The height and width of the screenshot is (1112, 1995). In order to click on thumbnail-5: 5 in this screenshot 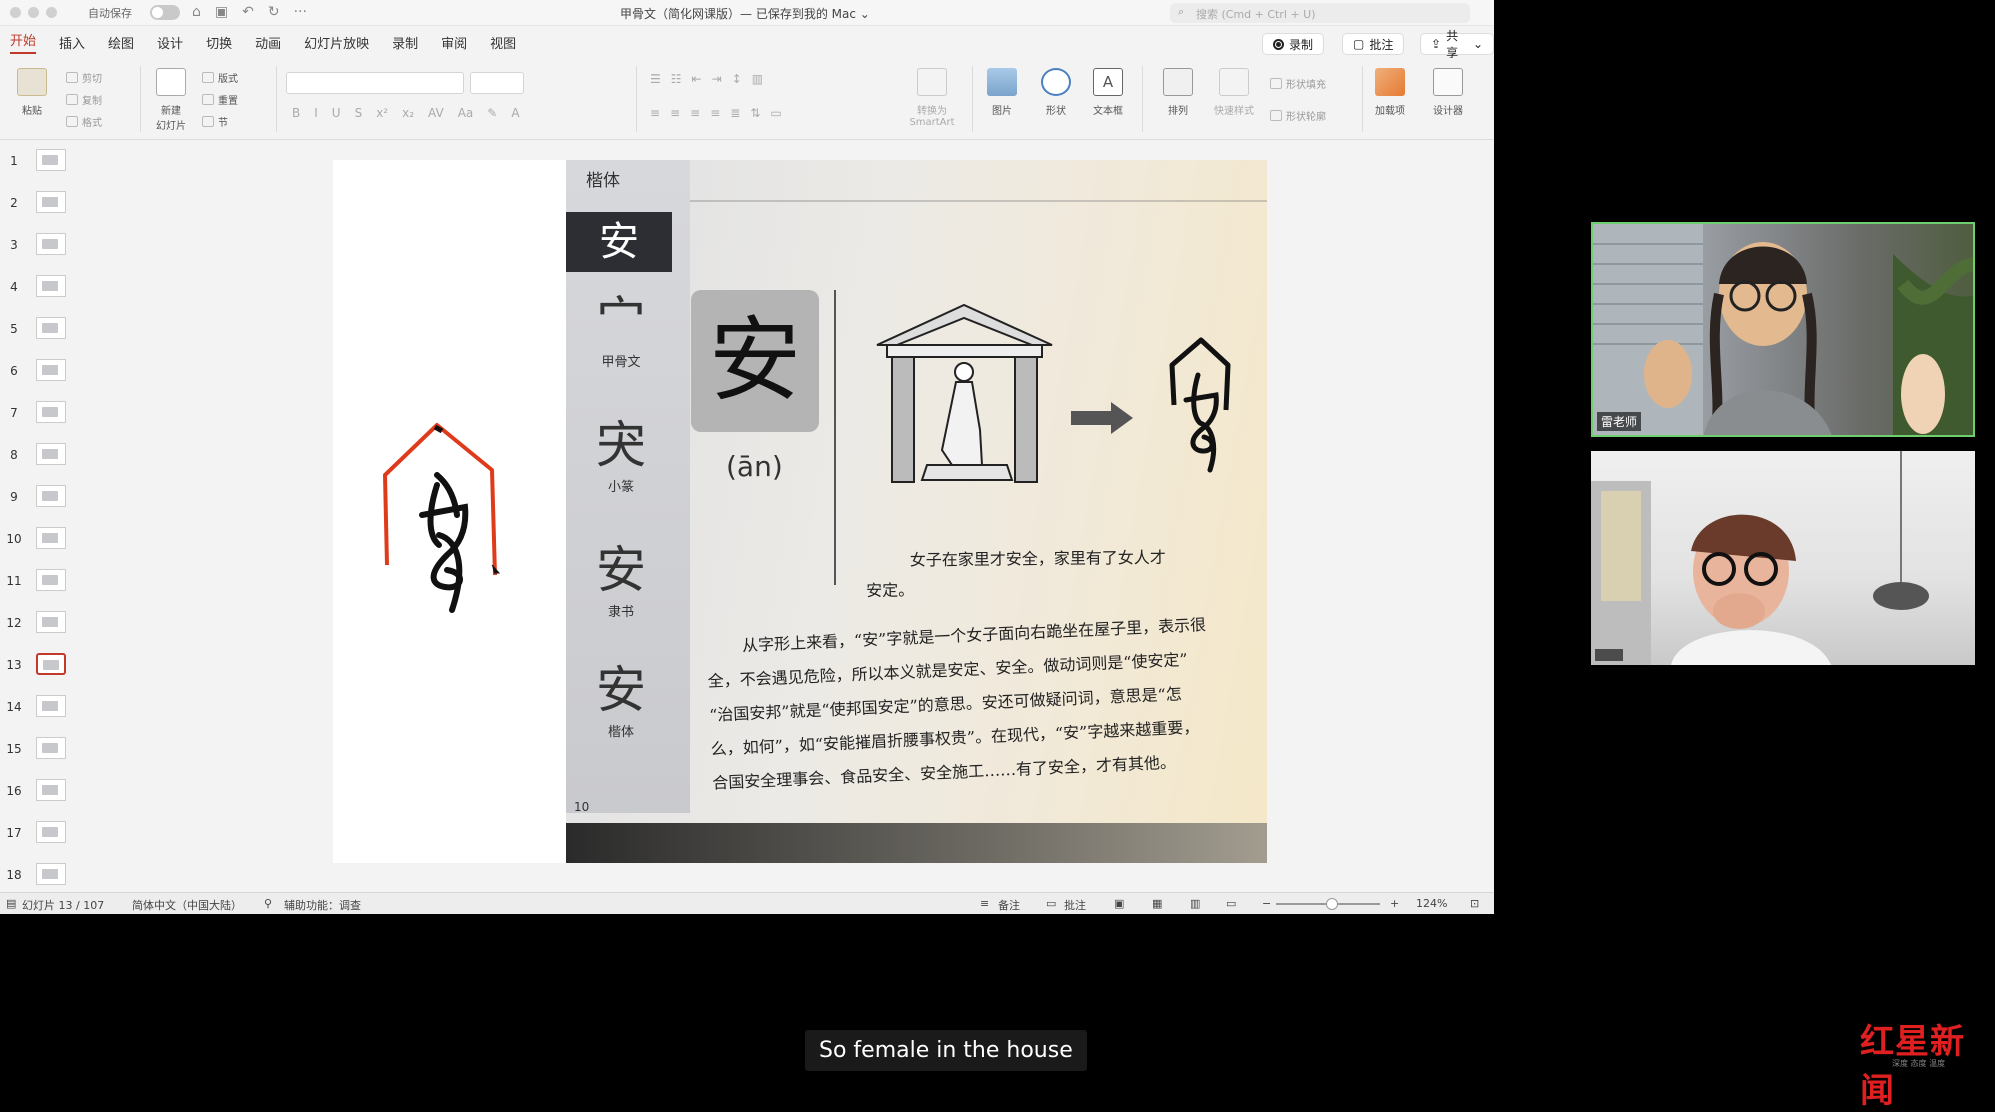, I will do `click(43, 330)`.